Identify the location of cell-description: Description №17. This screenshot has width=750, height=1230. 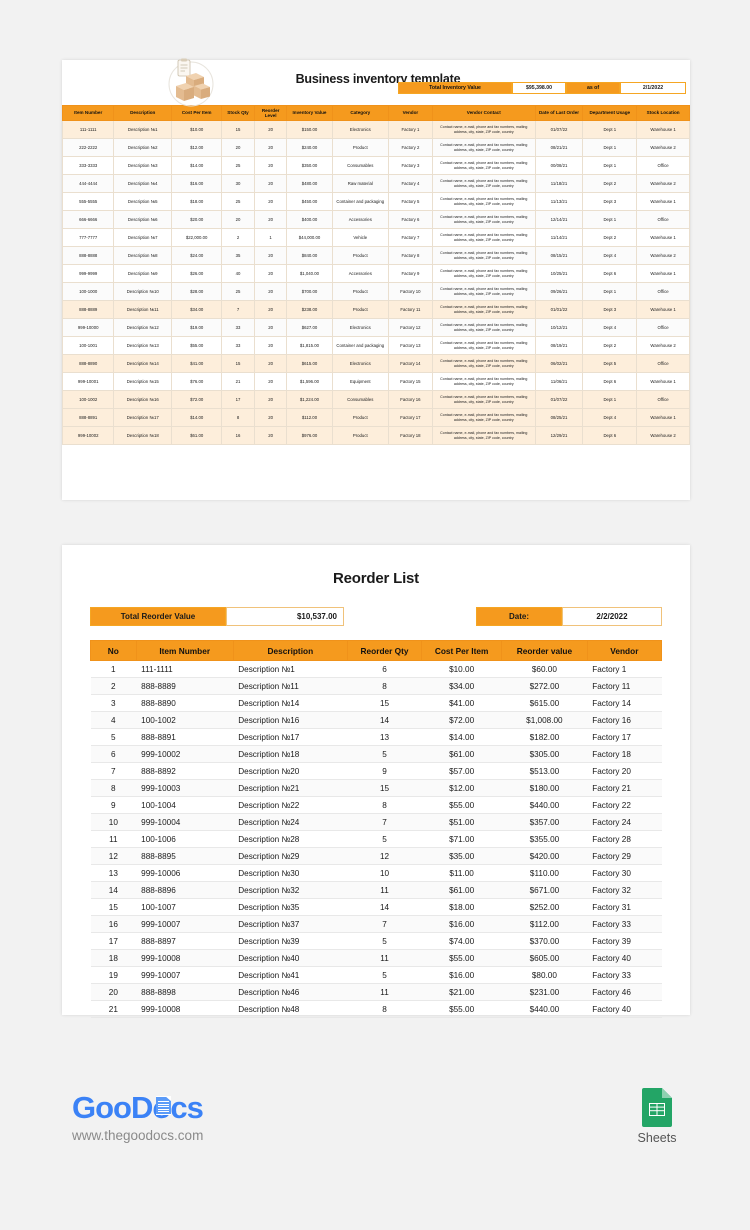
(290, 737).